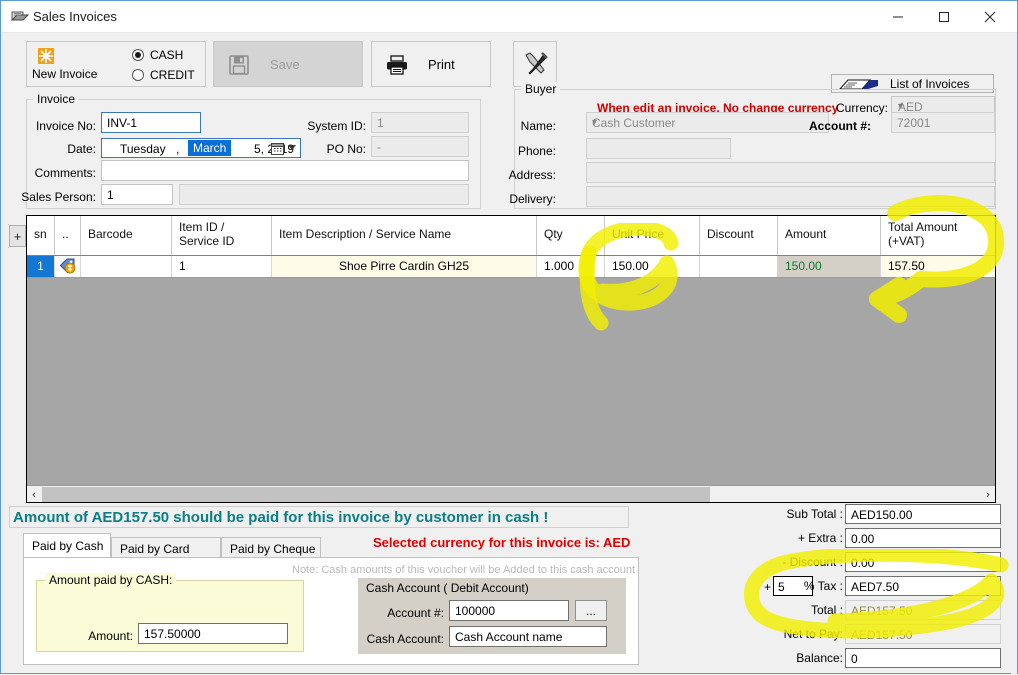 The height and width of the screenshot is (675, 1018). What do you see at coordinates (509, 610) in the screenshot?
I see `debit-account-no-input: 100000` at bounding box center [509, 610].